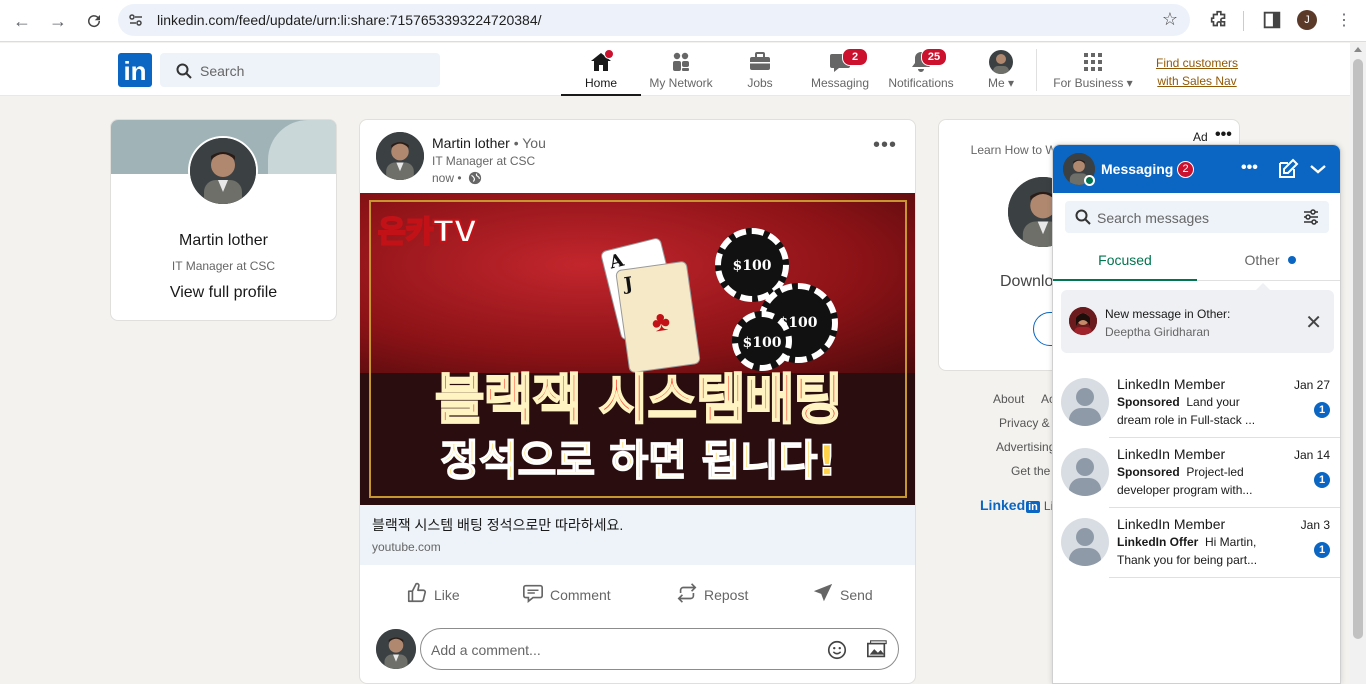 This screenshot has width=1366, height=684. I want to click on chevron-down-icon, so click(1318, 169).